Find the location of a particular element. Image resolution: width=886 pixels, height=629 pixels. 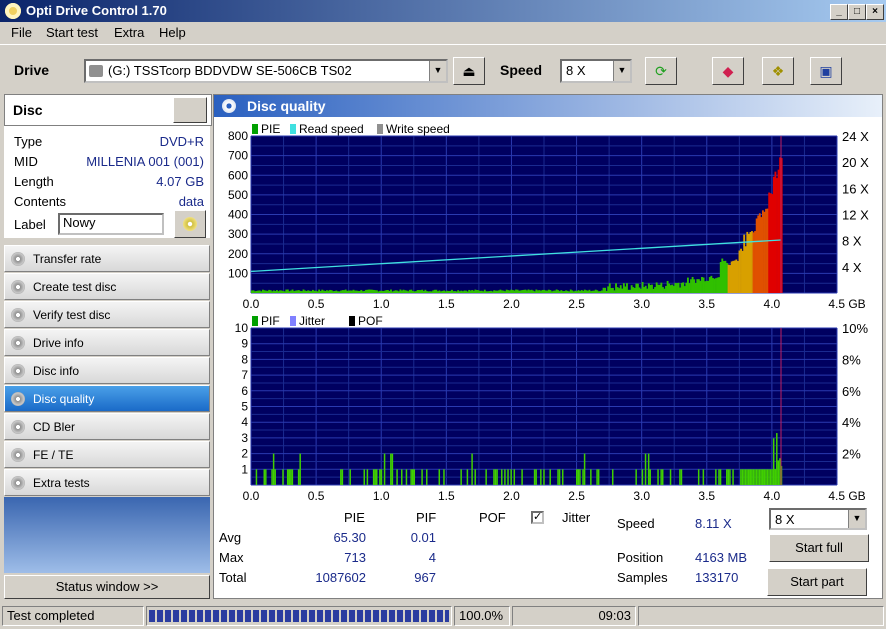

status-window-button: Status window >> is located at coordinates (107, 587).